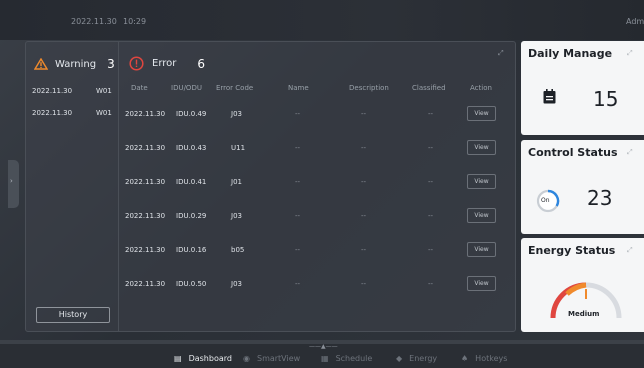  What do you see at coordinates (584, 314) in the screenshot?
I see `energy-level: Medium` at bounding box center [584, 314].